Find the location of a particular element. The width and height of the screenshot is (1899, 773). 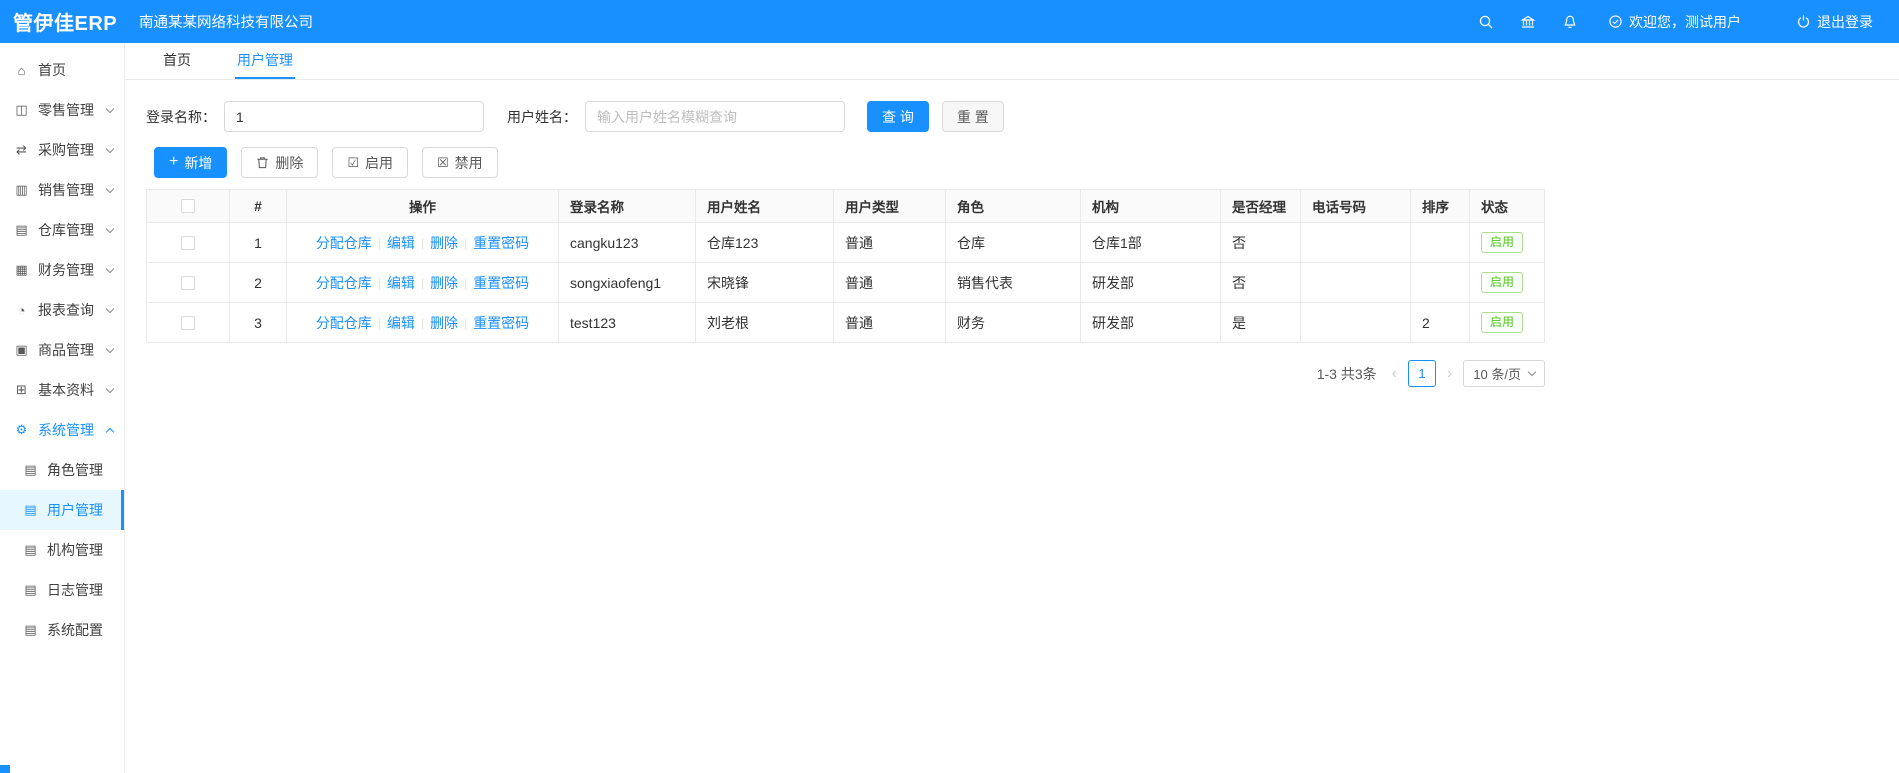

cell-login-name: songxiaofeng1 is located at coordinates (627, 282).